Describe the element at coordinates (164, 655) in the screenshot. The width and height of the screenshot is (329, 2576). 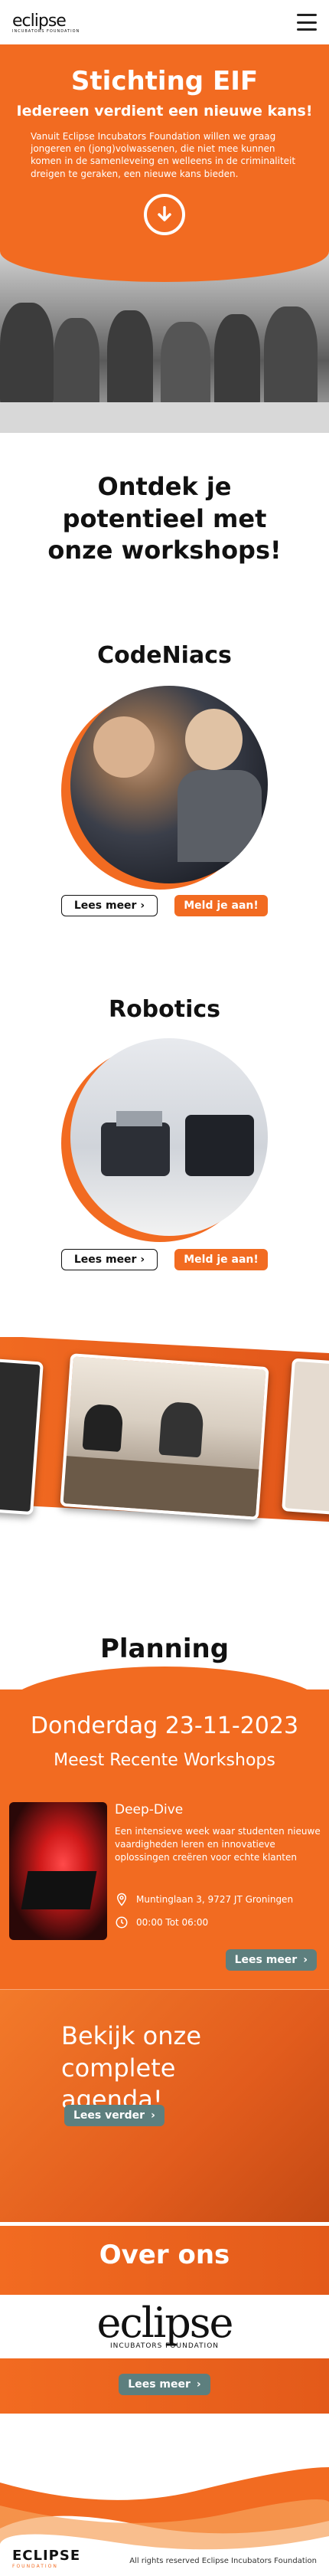
I see `workshop-title-codeniacs: CodeNiacs` at that location.